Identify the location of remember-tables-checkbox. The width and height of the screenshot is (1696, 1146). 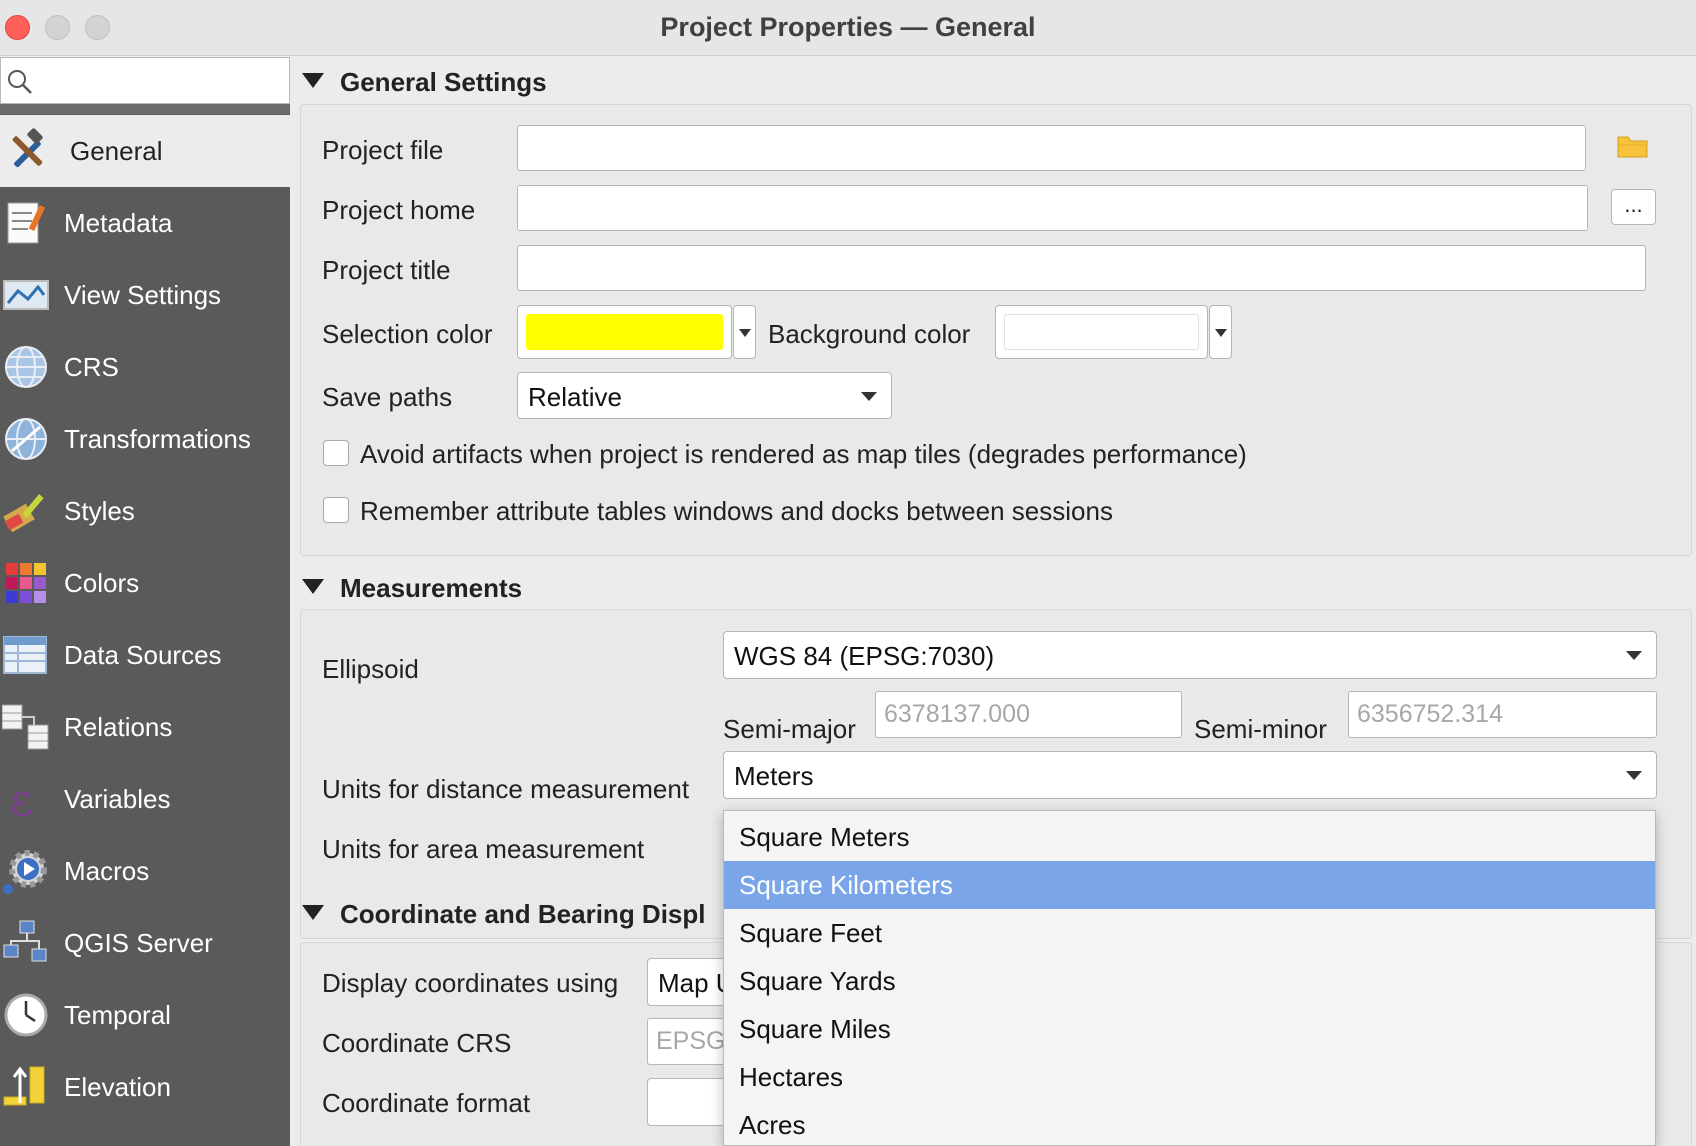
(336, 510).